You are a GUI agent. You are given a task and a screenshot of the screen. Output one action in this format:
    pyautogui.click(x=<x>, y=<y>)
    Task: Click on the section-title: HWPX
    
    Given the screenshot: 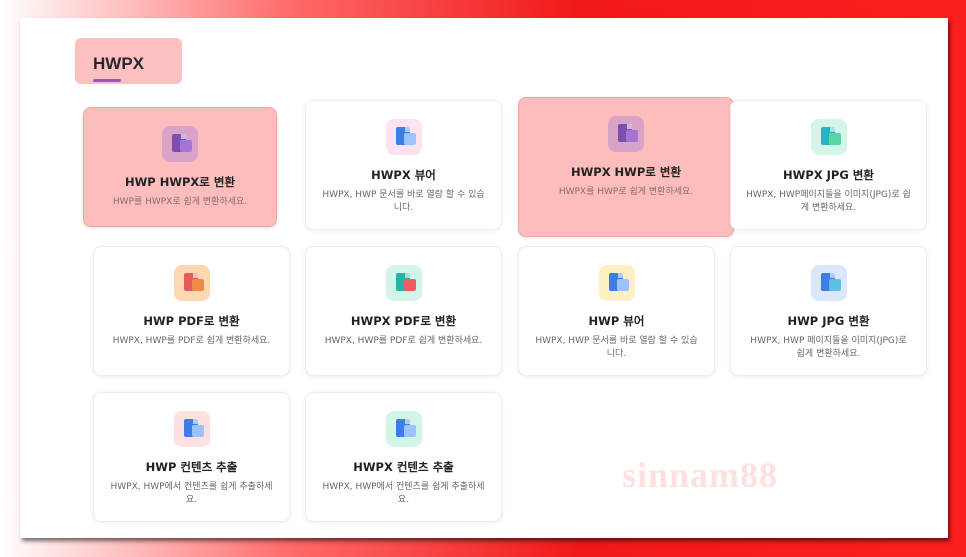 What is the action you would take?
    pyautogui.click(x=118, y=63)
    